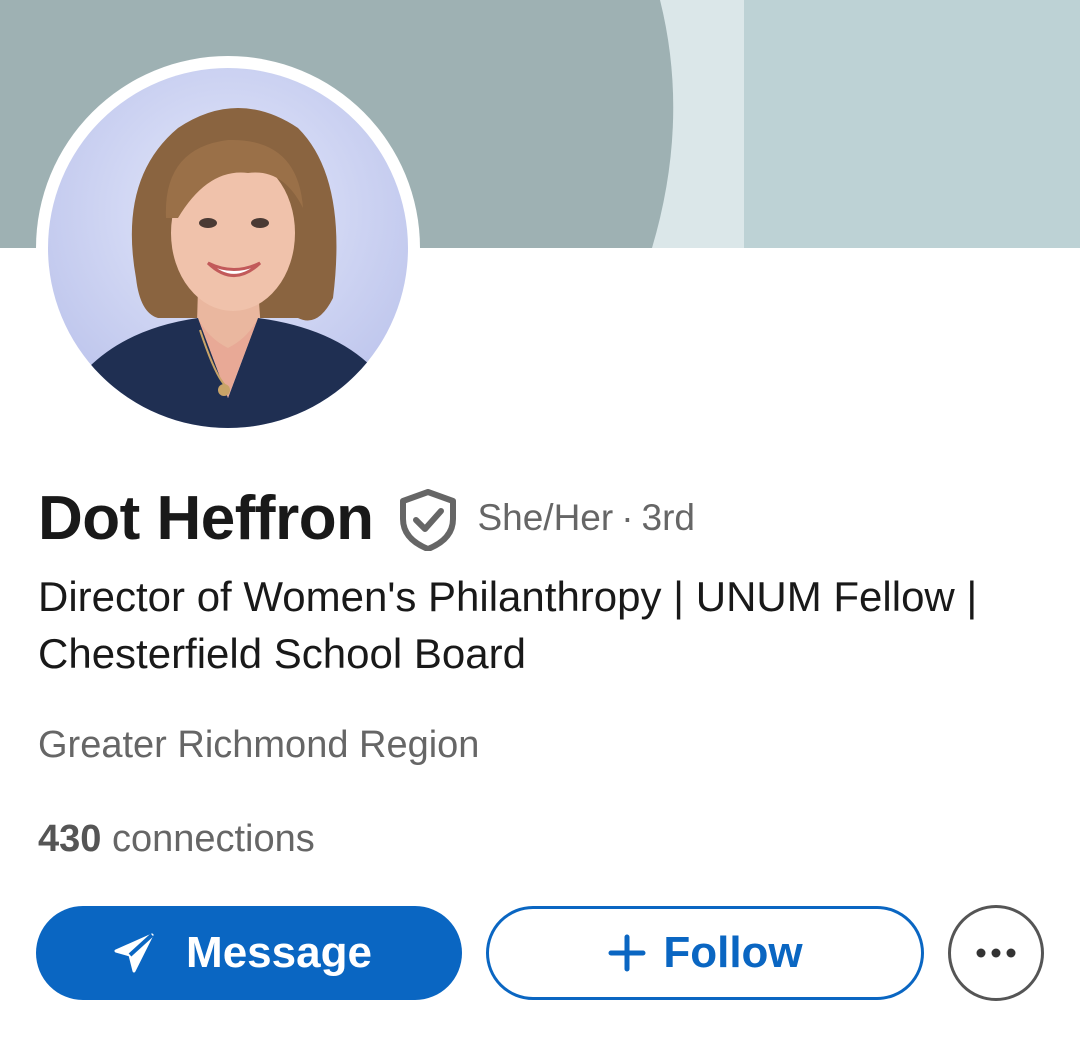  Describe the element at coordinates (668, 517) in the screenshot. I see `connection-degree: 3rd` at that location.